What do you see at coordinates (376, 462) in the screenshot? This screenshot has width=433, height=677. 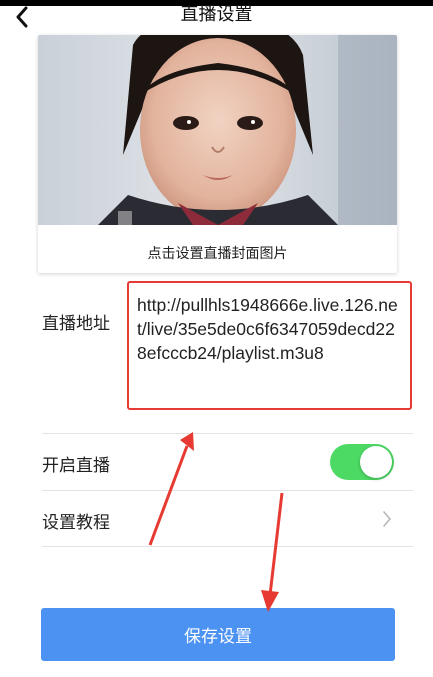 I see `toggle-knob` at bounding box center [376, 462].